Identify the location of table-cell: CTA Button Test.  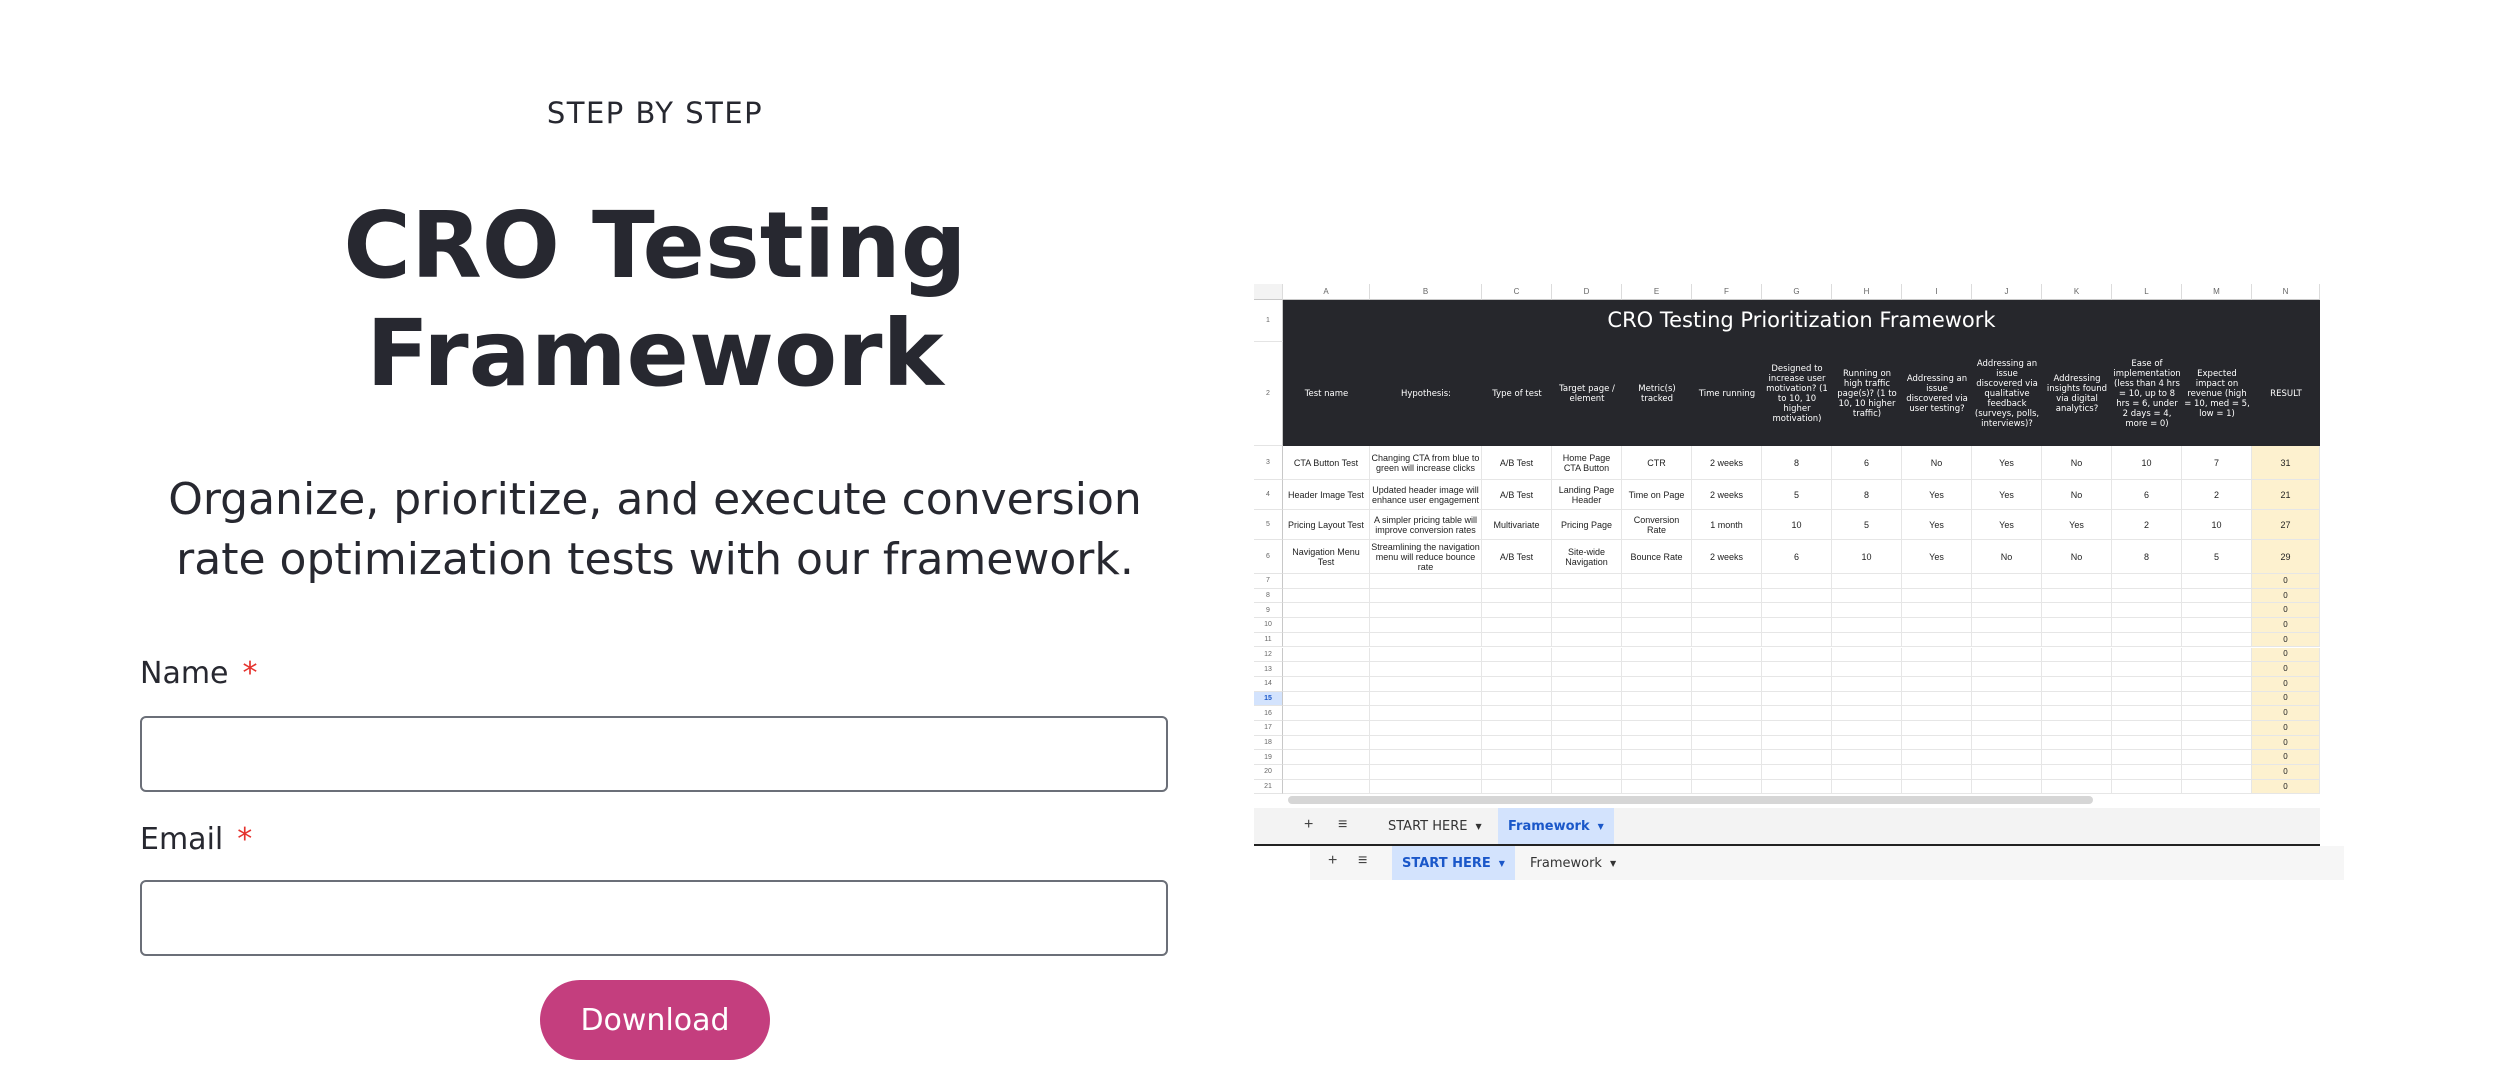
(1326, 463).